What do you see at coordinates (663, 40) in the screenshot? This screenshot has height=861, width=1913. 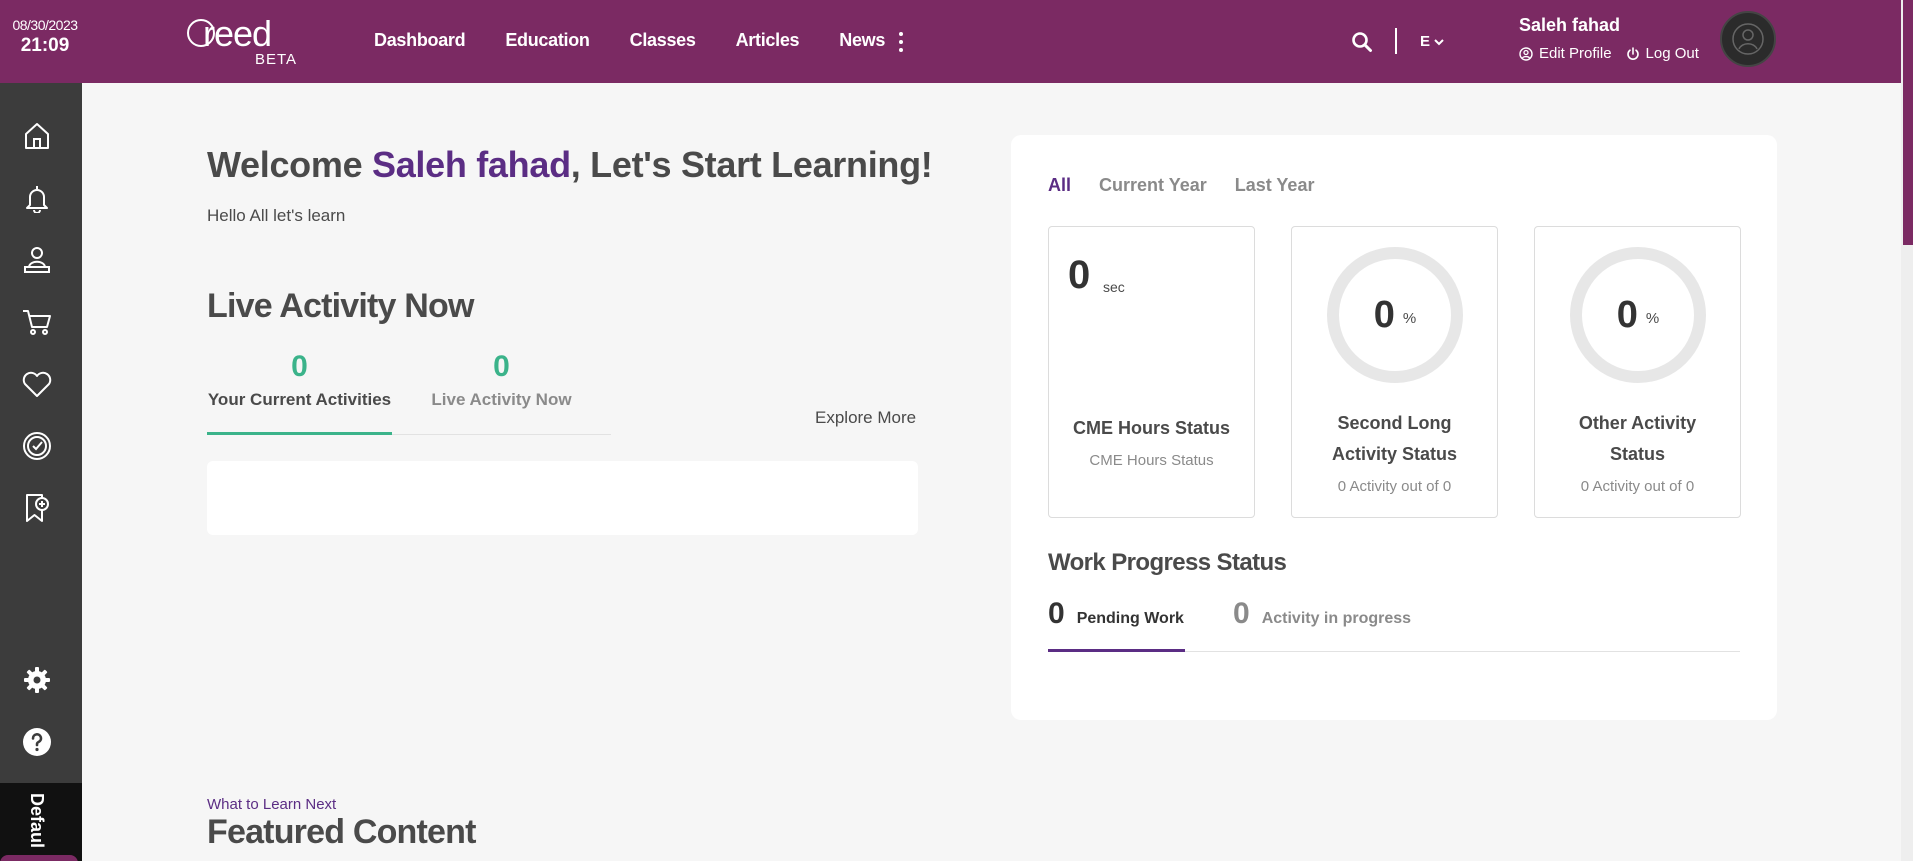 I see `nav-classes: Classes` at bounding box center [663, 40].